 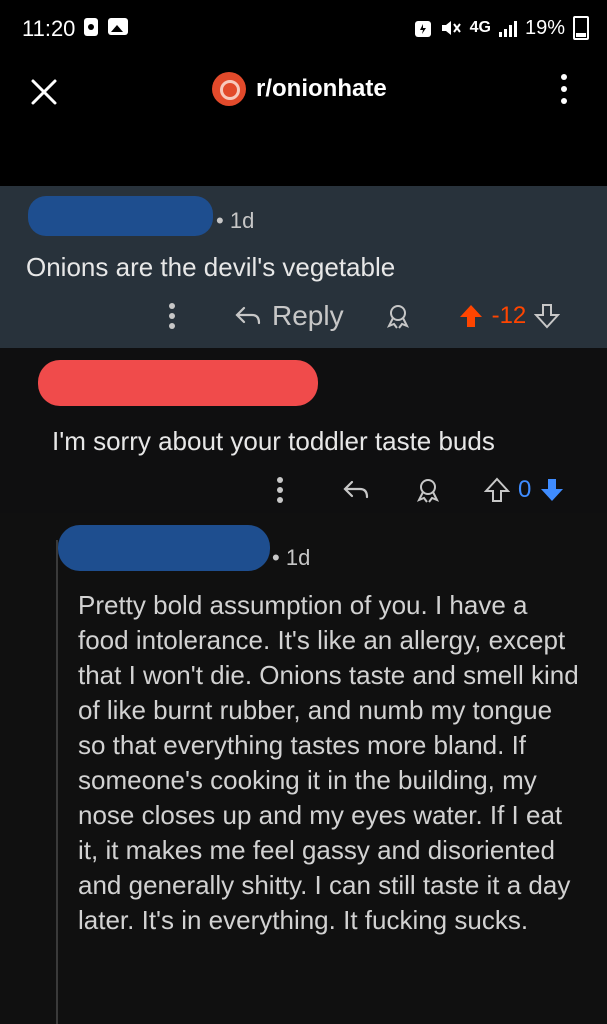 What do you see at coordinates (57, 782) in the screenshot?
I see `thread-line` at bounding box center [57, 782].